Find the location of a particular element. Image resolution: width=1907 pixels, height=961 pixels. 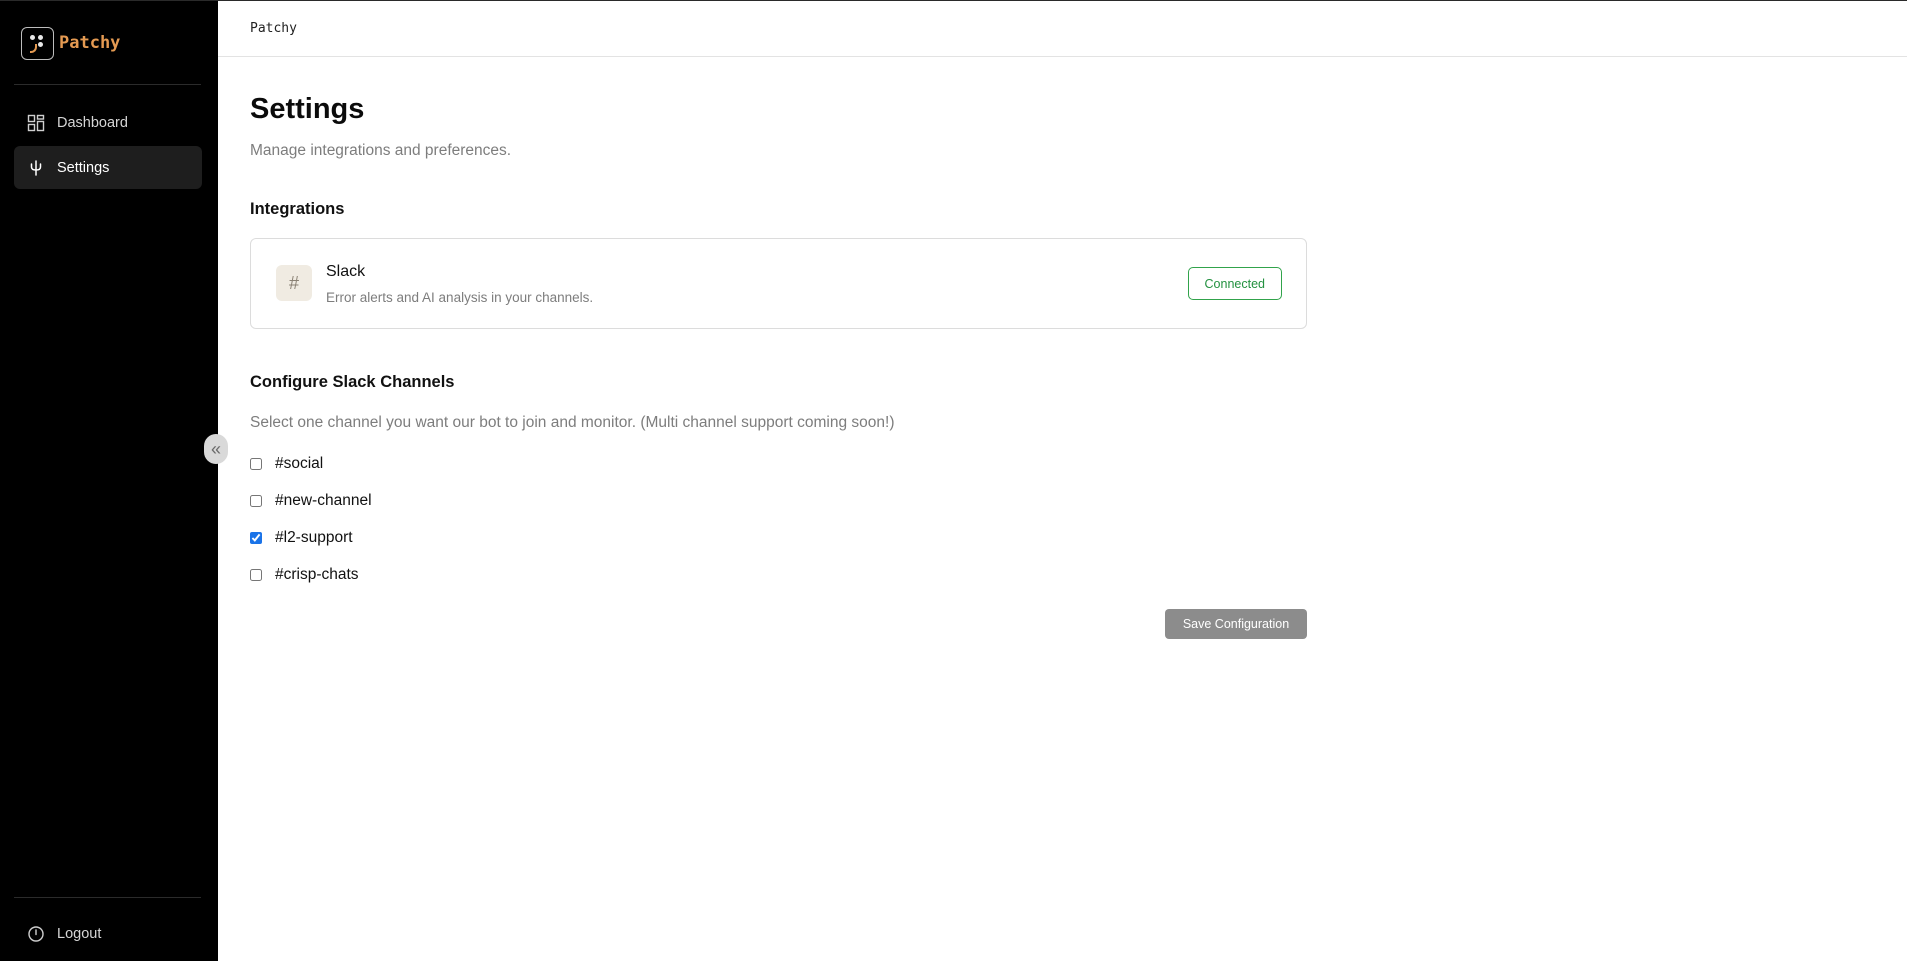

hash-icon: # is located at coordinates (294, 283).